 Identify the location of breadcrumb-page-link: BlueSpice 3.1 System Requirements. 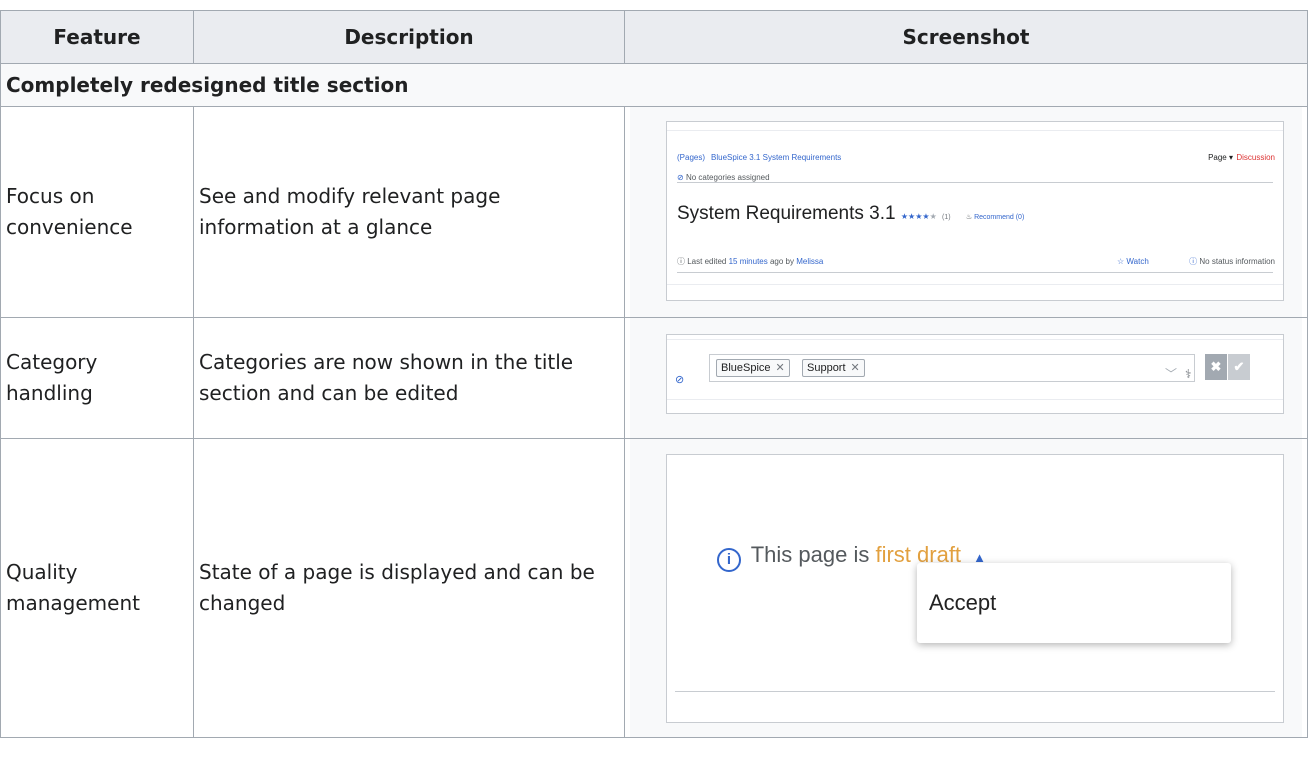
(776, 157).